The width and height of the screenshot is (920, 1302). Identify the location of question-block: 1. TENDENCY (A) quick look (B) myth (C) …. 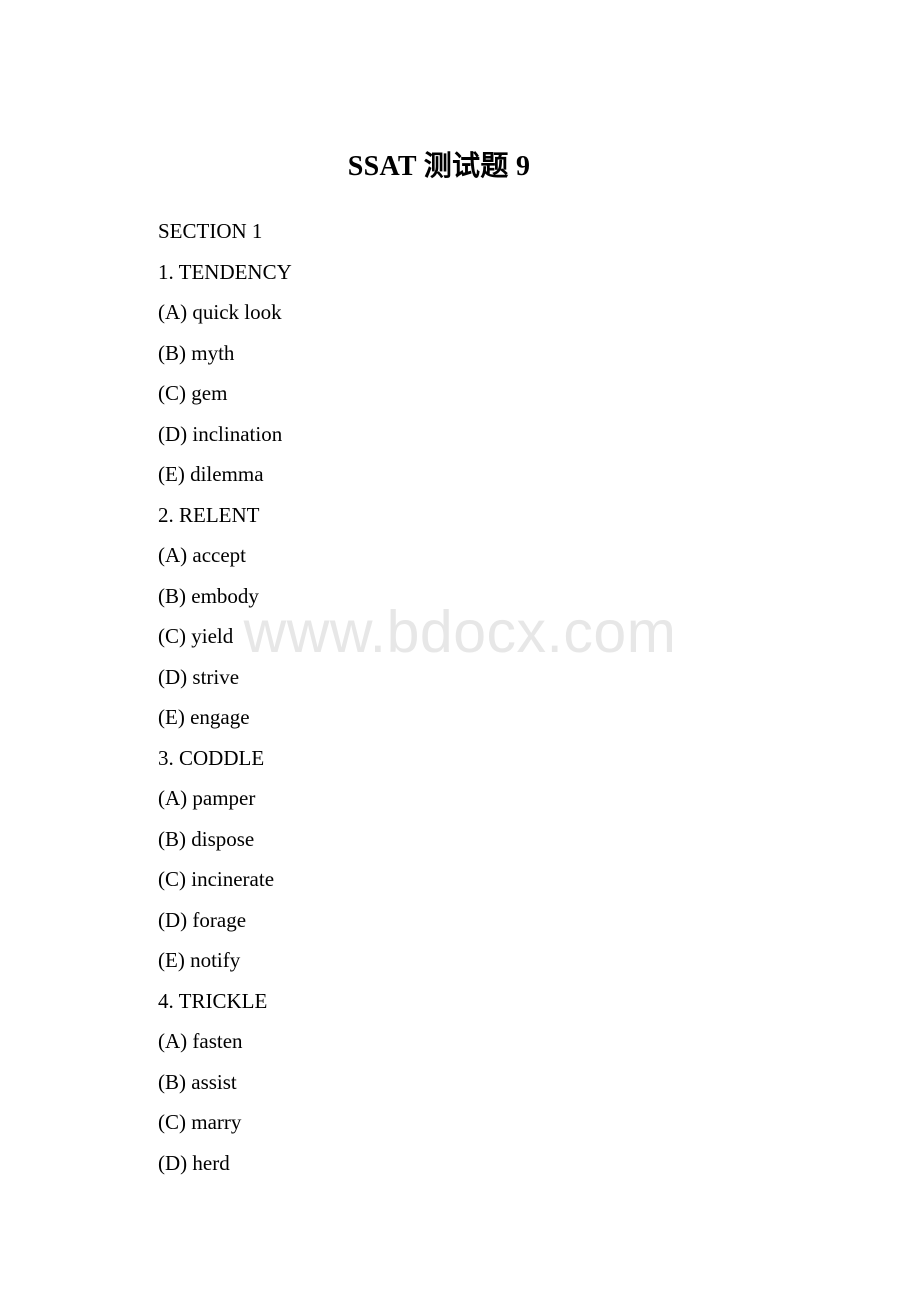
(509, 373).